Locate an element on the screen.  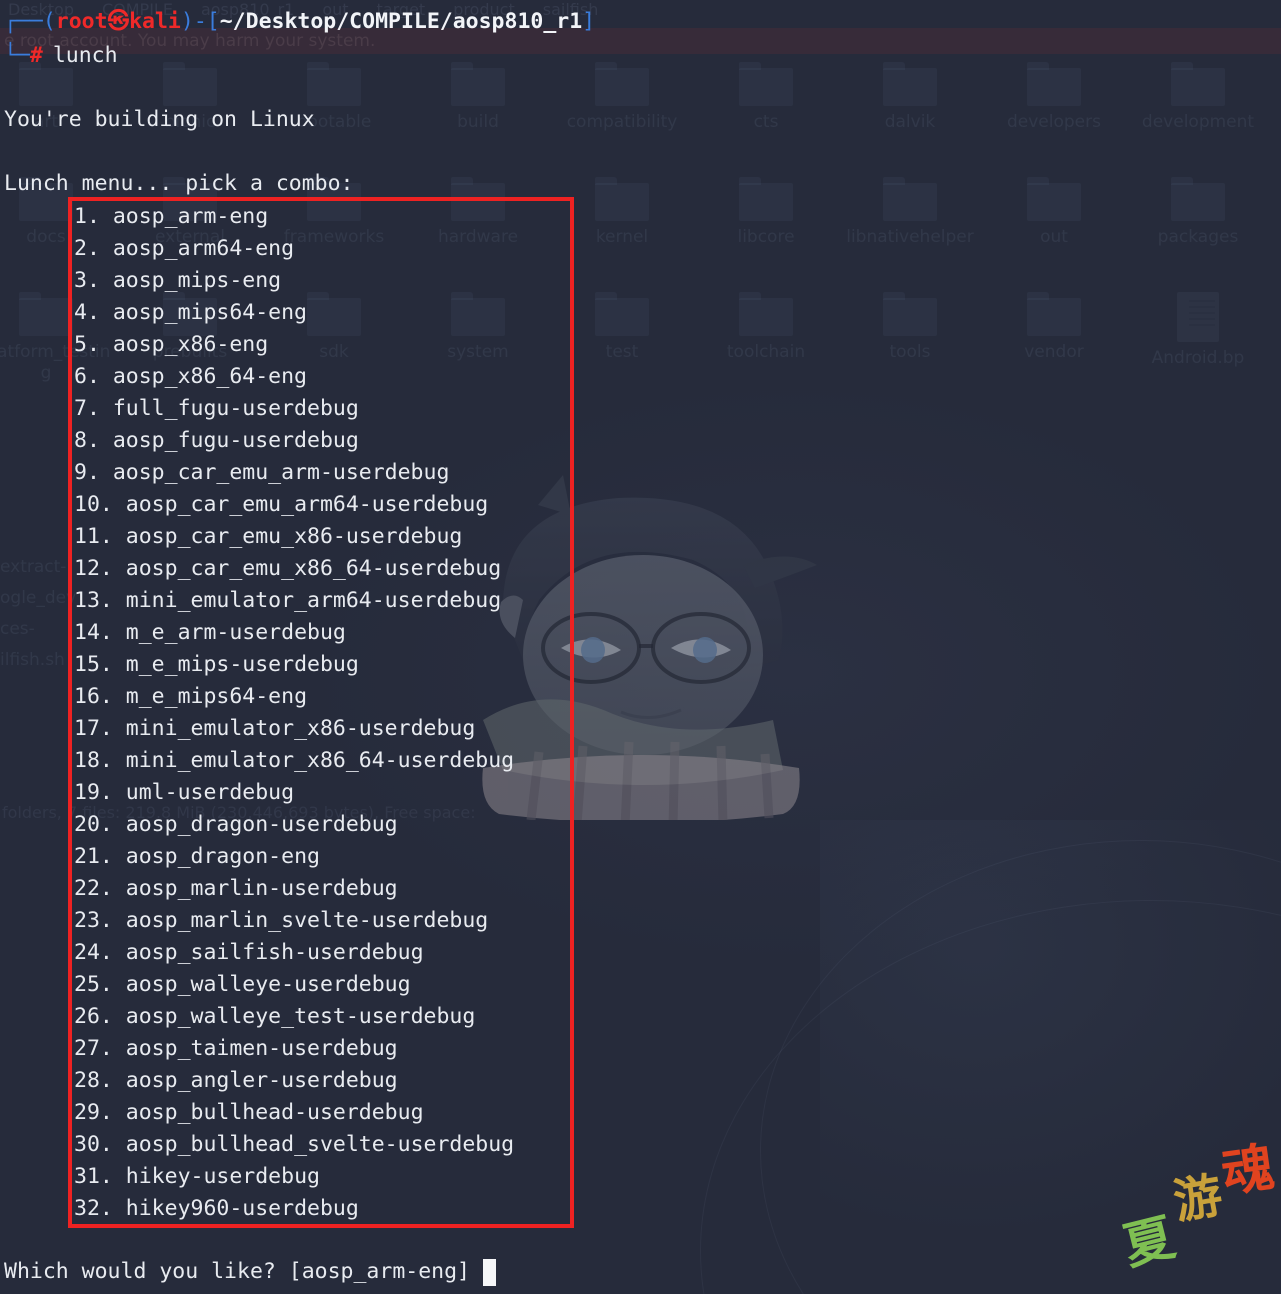
combo-item: 3. aosp_mips-eng is located at coordinates (294, 281).